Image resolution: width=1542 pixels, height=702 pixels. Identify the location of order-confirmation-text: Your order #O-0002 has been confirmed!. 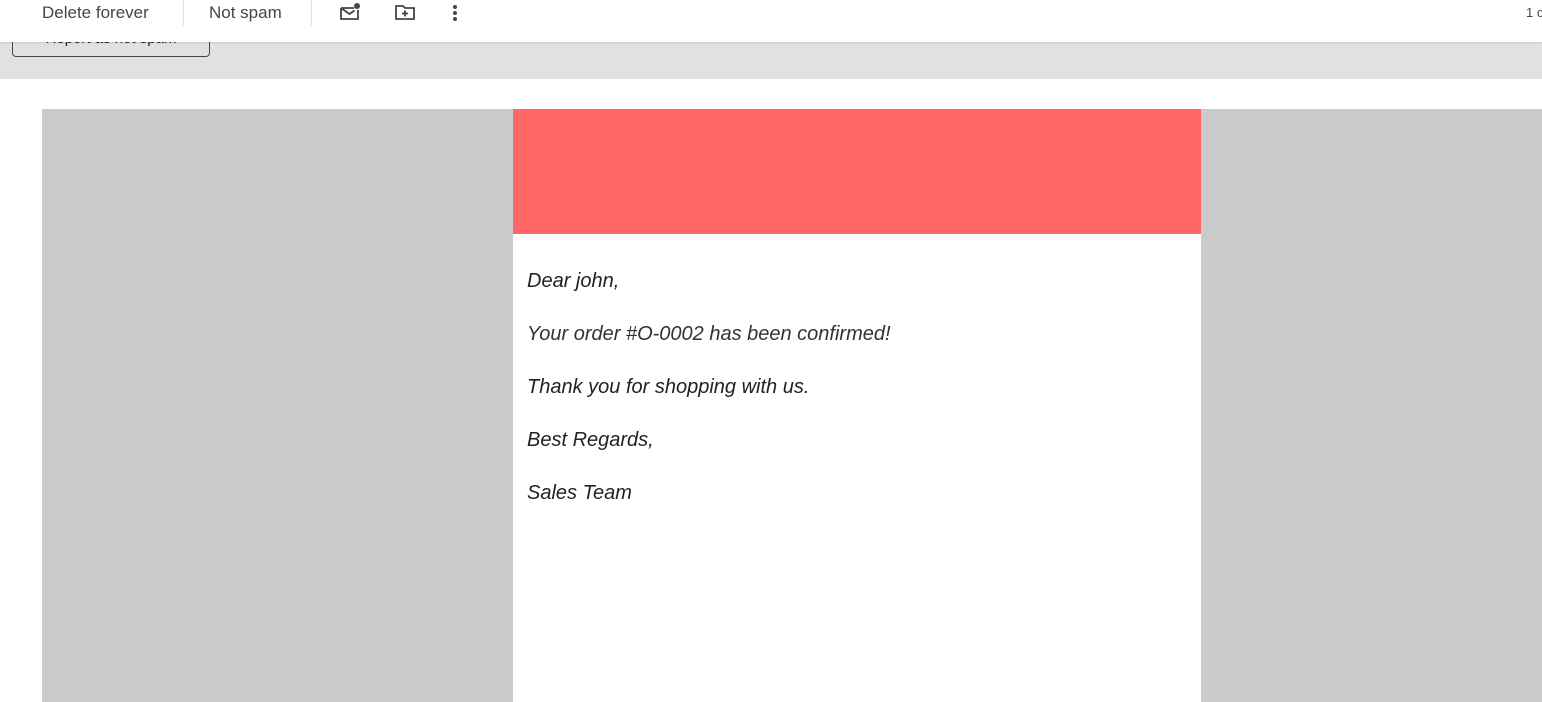
(709, 334).